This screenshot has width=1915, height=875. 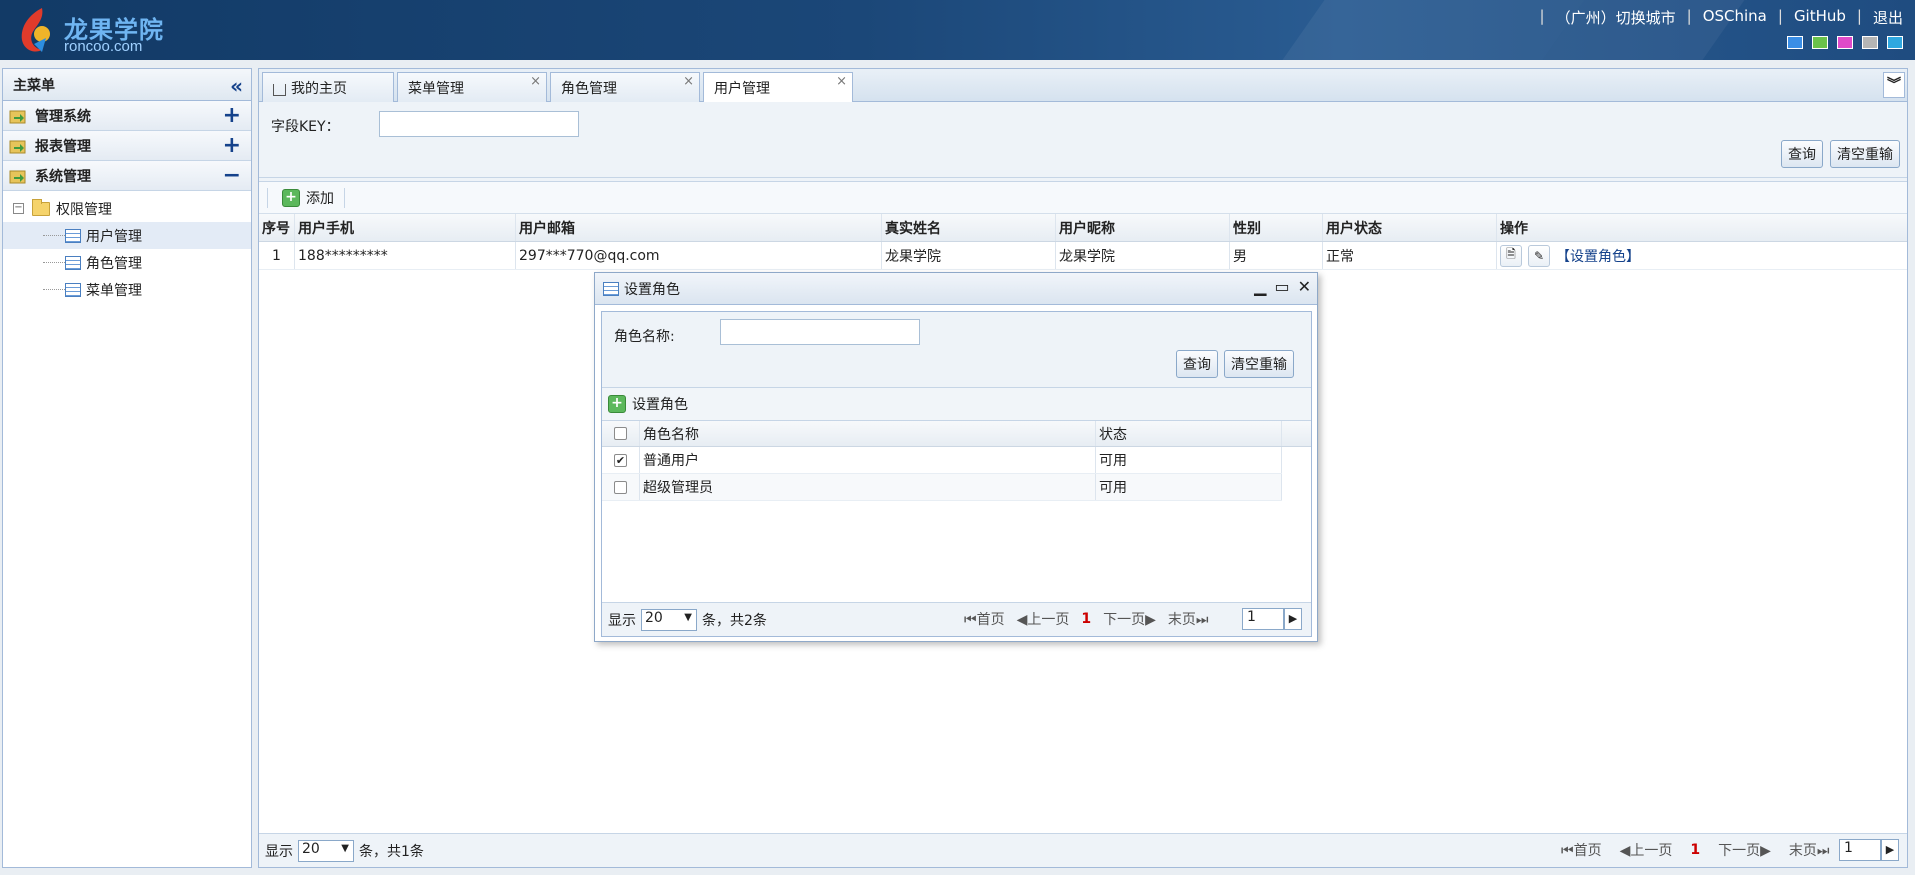 I want to click on column-header: 用户邮箱, so click(x=699, y=227).